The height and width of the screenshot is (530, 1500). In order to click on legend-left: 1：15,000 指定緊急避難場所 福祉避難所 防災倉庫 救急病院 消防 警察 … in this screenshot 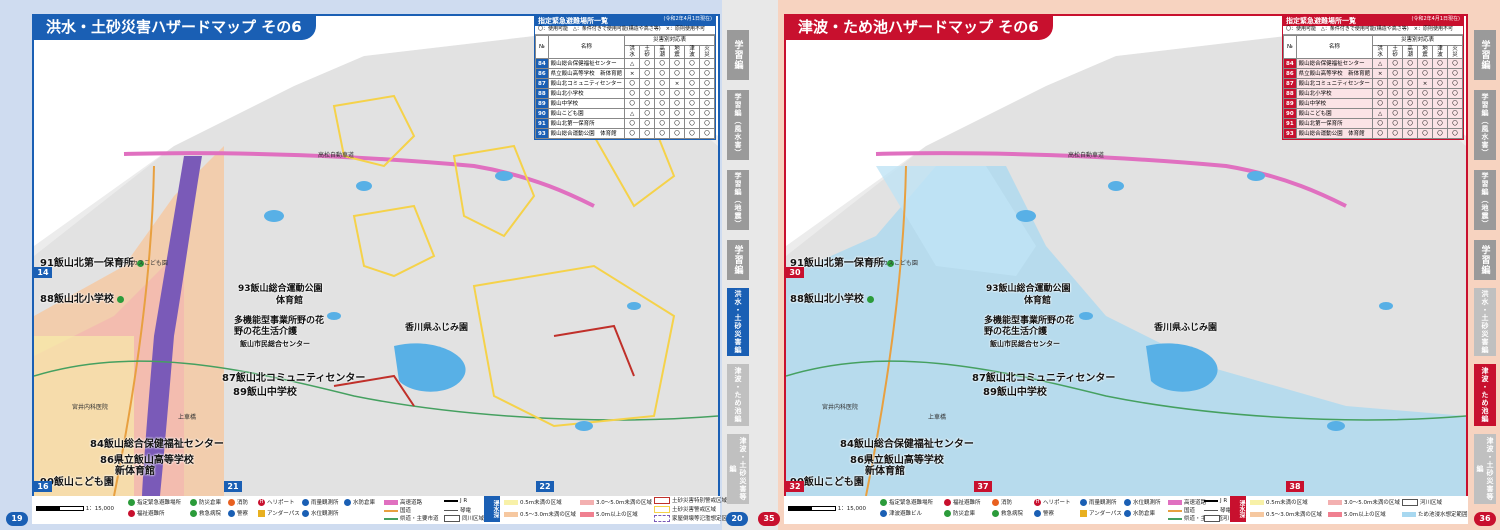, I will do `click(382, 510)`.